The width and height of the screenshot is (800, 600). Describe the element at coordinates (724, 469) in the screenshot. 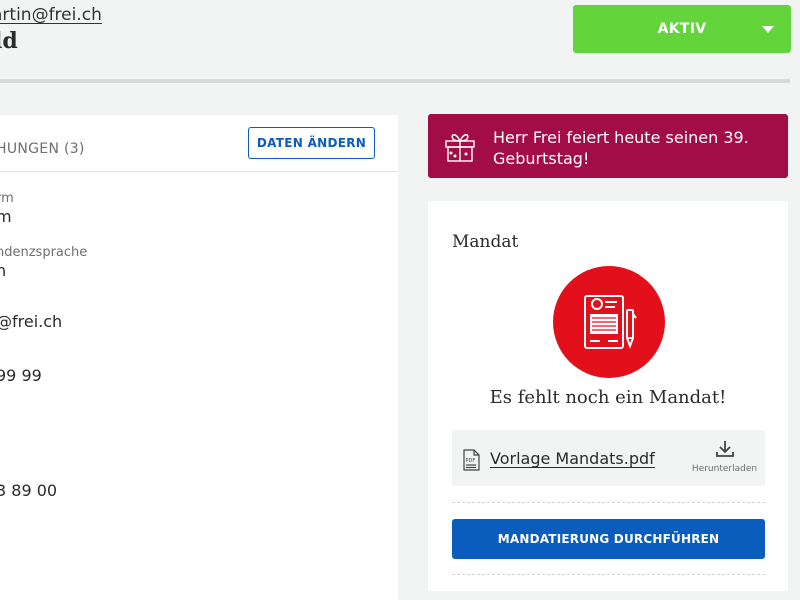

I see `download-label: Herunterladen` at that location.